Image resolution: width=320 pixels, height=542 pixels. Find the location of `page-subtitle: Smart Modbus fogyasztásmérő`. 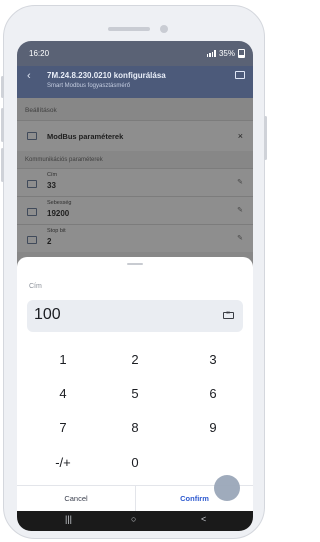

page-subtitle: Smart Modbus fogyasztásmérő is located at coordinates (89, 86).